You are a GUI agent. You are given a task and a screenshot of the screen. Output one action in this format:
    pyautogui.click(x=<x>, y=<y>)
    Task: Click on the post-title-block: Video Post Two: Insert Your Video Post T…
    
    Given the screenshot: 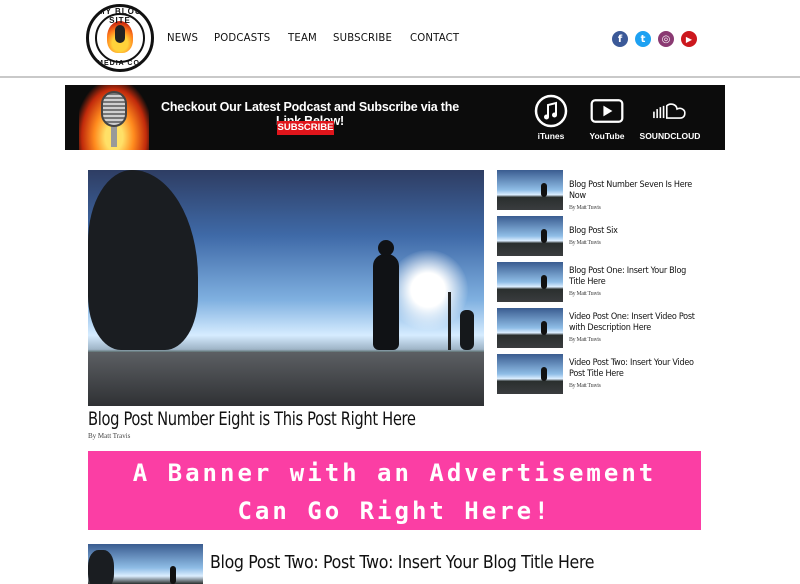 What is the action you would take?
    pyautogui.click(x=632, y=374)
    